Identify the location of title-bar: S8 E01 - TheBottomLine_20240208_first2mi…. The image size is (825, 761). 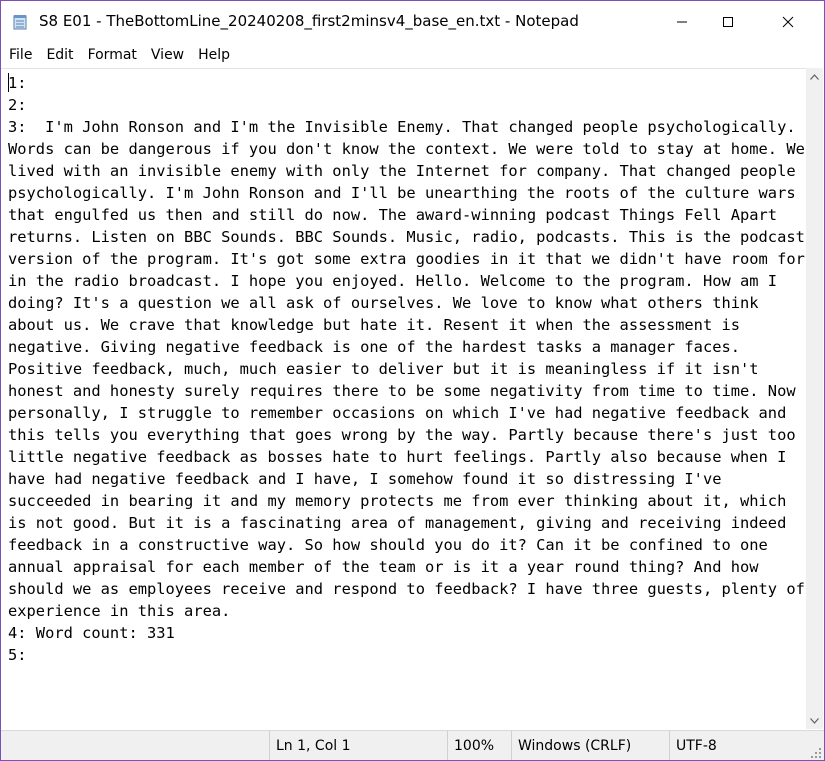
(412, 22).